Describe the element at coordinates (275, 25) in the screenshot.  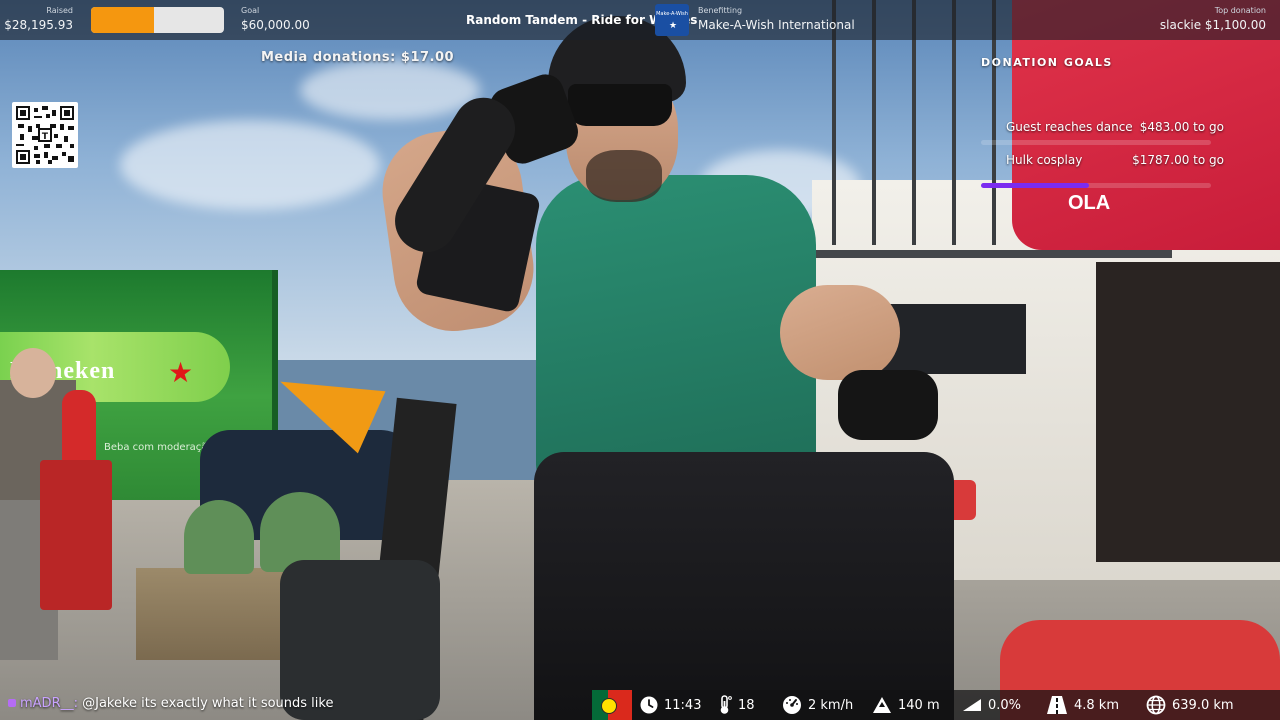
I see `goal-value: $60,000.00` at that location.